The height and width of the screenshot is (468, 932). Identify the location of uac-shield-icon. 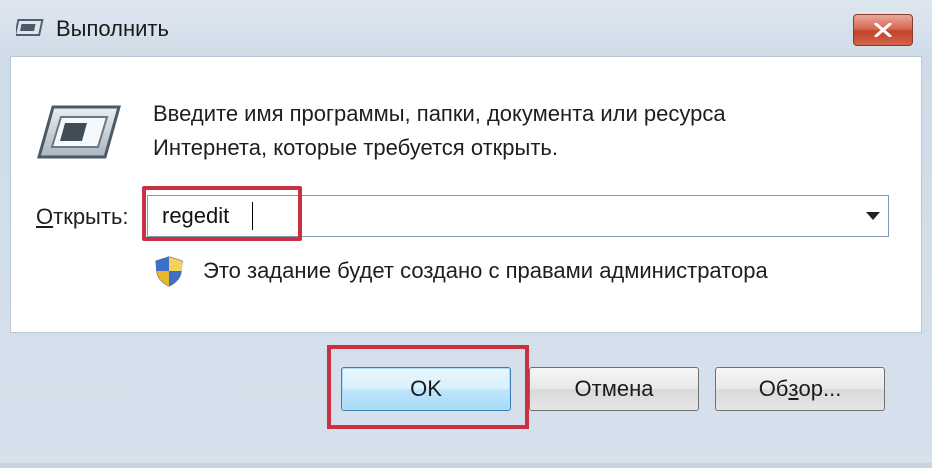
(169, 271).